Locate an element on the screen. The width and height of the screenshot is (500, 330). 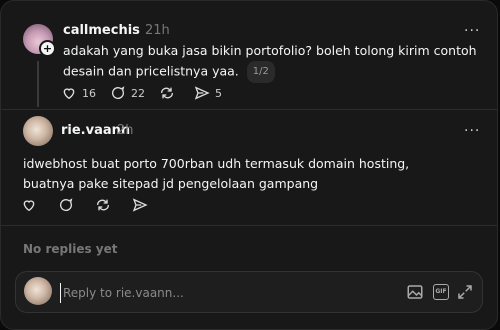
share-count: 5 is located at coordinates (218, 93).